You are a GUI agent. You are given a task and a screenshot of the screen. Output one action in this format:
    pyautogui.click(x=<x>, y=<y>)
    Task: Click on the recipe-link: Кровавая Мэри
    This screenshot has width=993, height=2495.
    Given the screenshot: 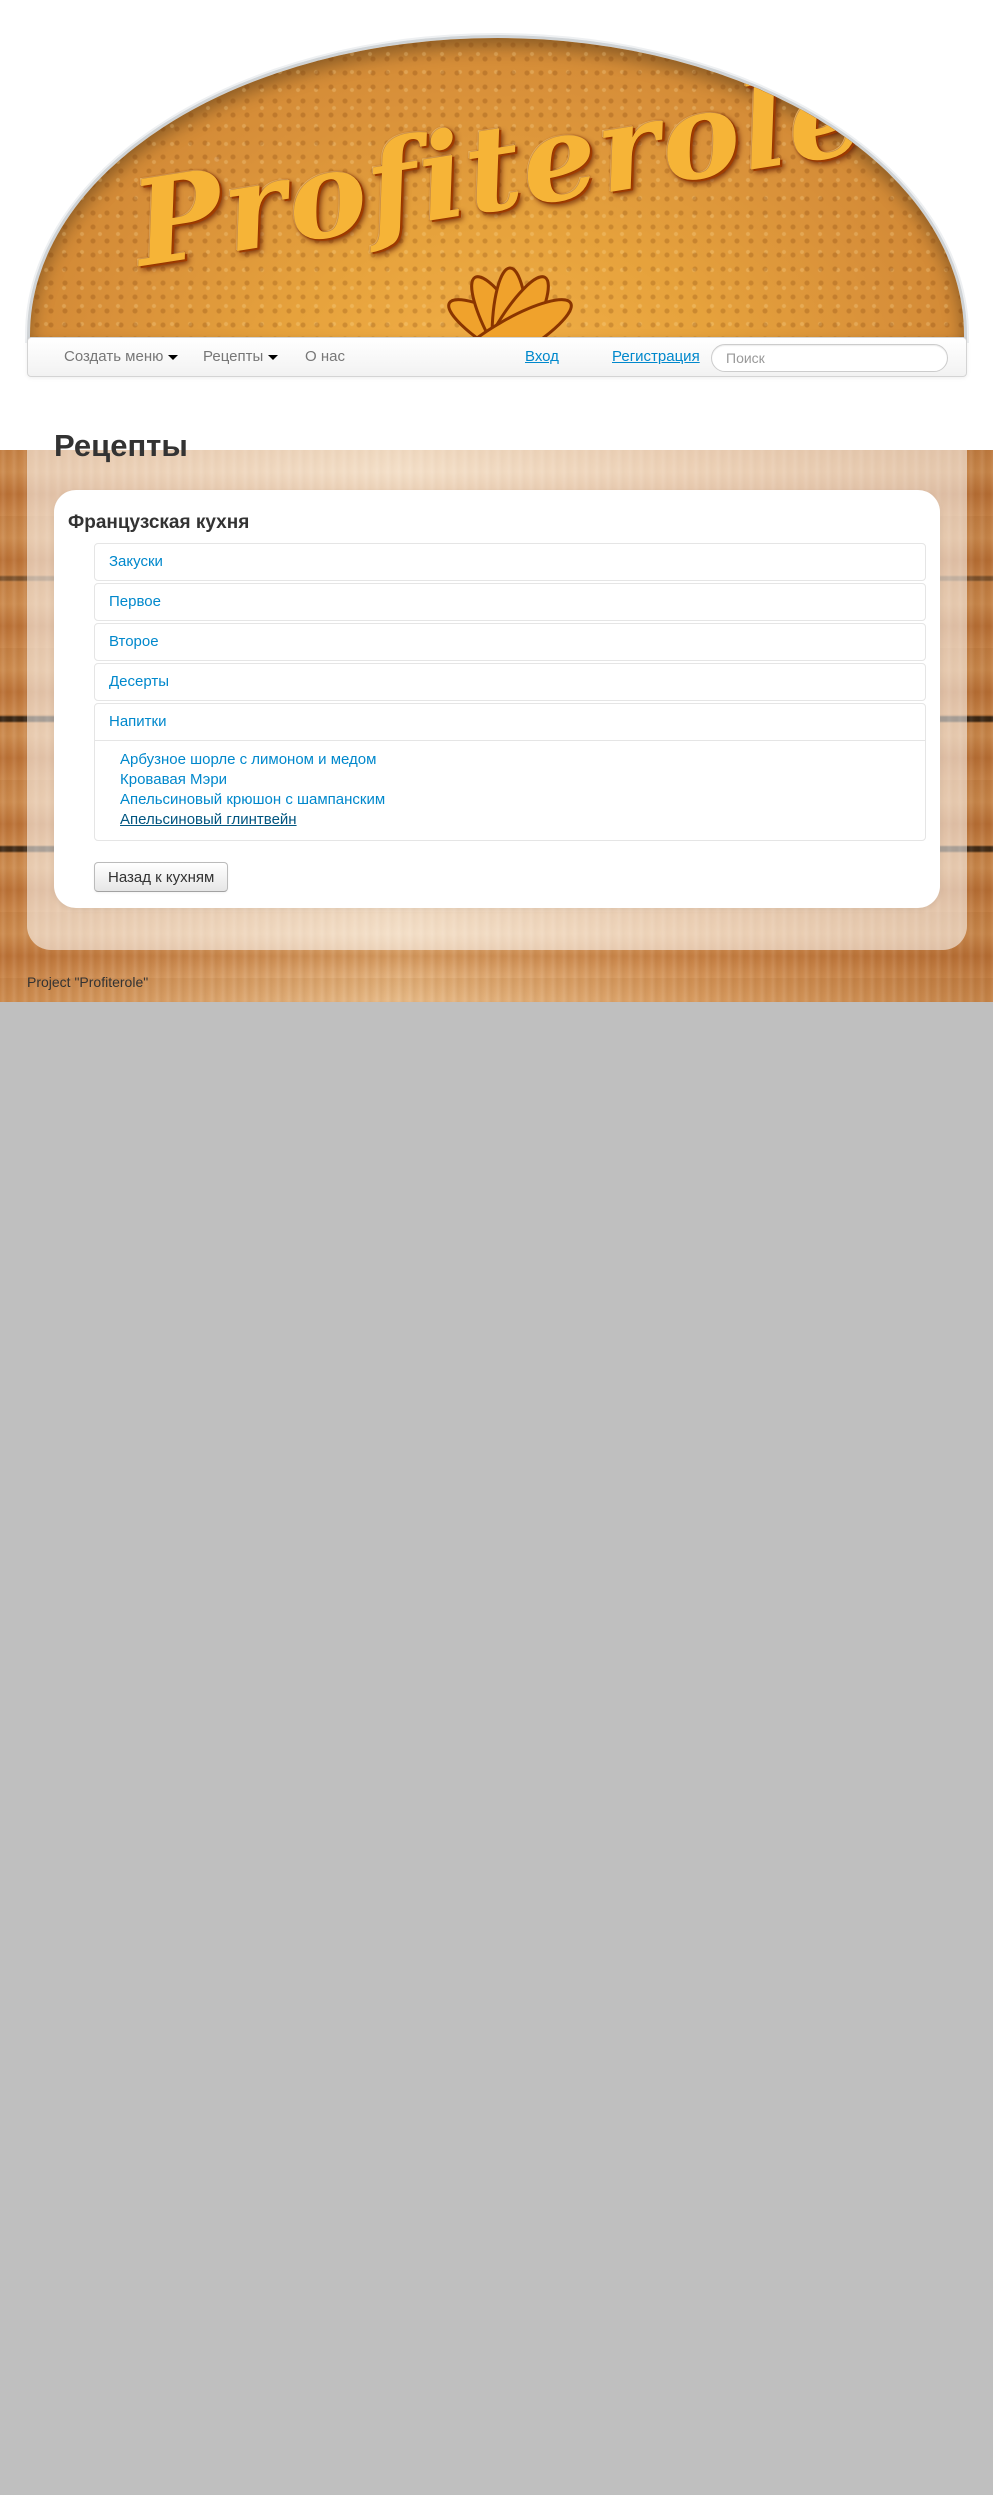 What is the action you would take?
    pyautogui.click(x=510, y=780)
    